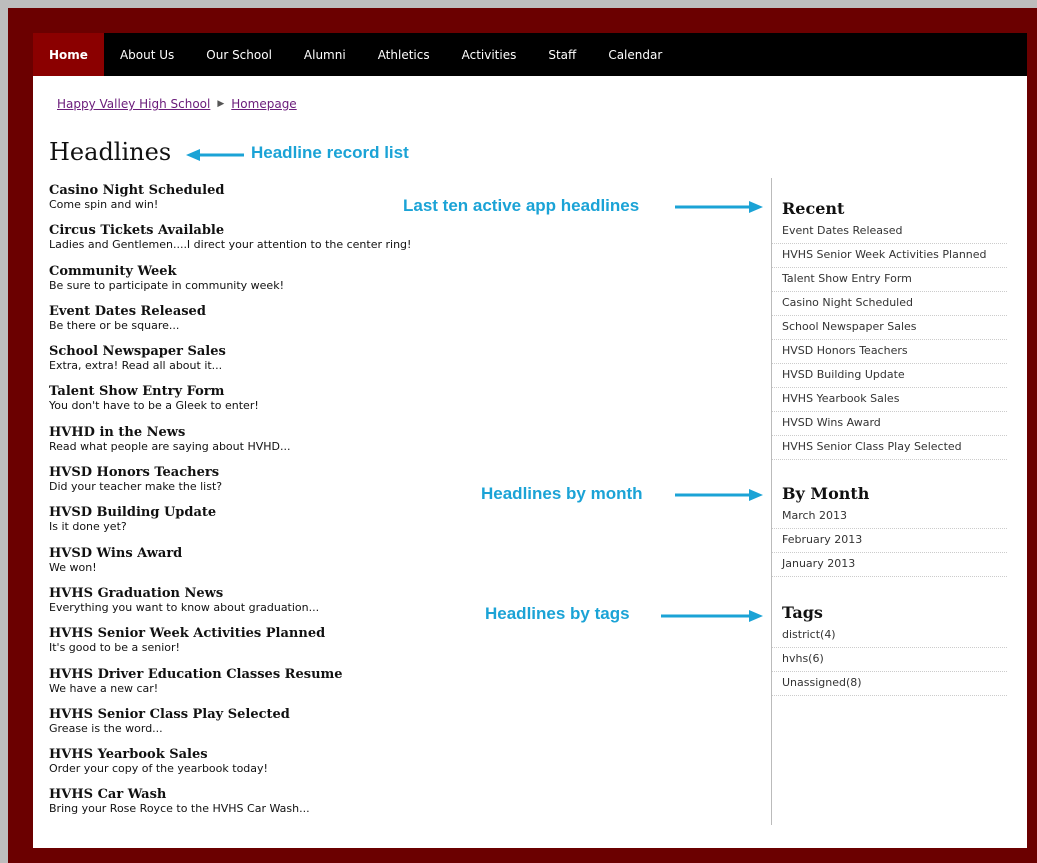 This screenshot has width=1037, height=863. I want to click on headline-title: HVHS Car Wash, so click(399, 794).